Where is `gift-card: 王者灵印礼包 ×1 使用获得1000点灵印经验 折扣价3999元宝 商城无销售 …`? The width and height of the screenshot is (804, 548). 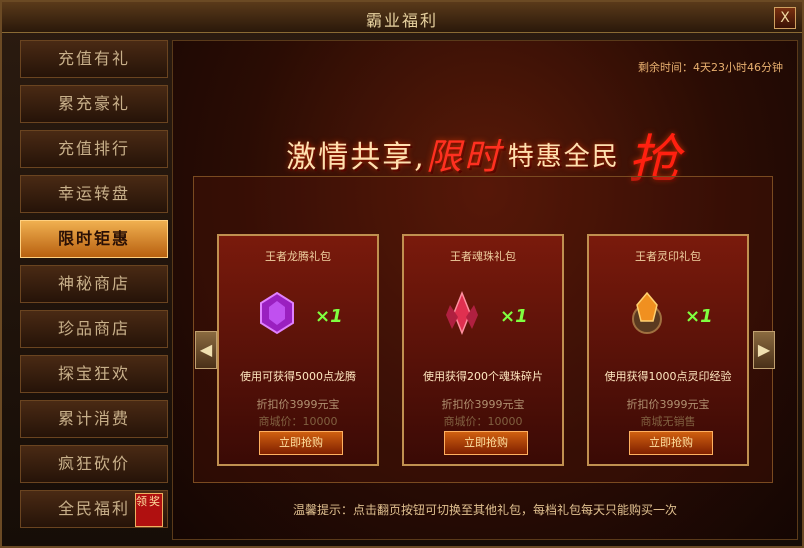 gift-card: 王者灵印礼包 ×1 使用获得1000点灵印经验 折扣价3999元宝 商城无销售 … is located at coordinates (668, 350).